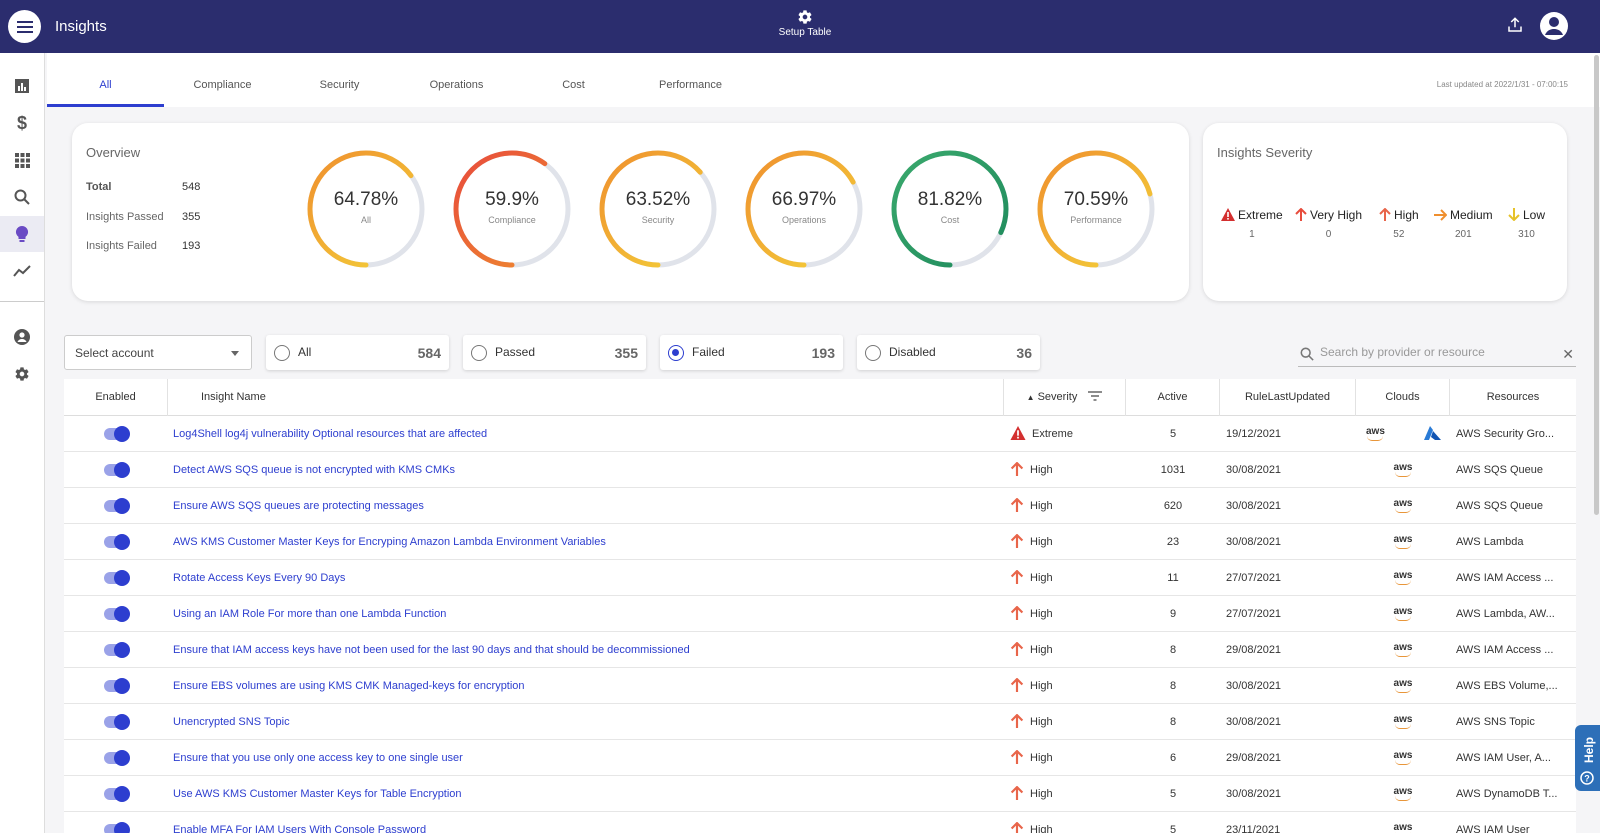  What do you see at coordinates (1568, 354) in the screenshot?
I see `clear-search-icon: ✕` at bounding box center [1568, 354].